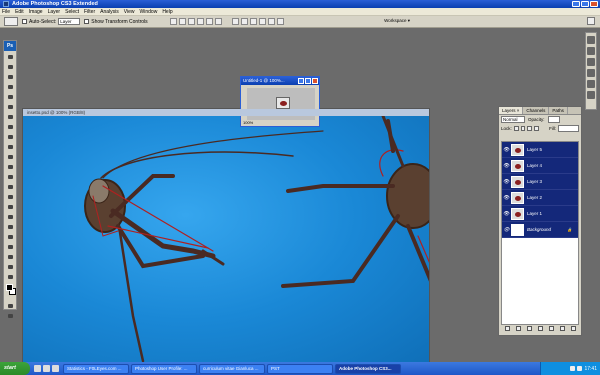 The width and height of the screenshot is (600, 375). I want to click on lock-transparency-icon, so click(516, 128).